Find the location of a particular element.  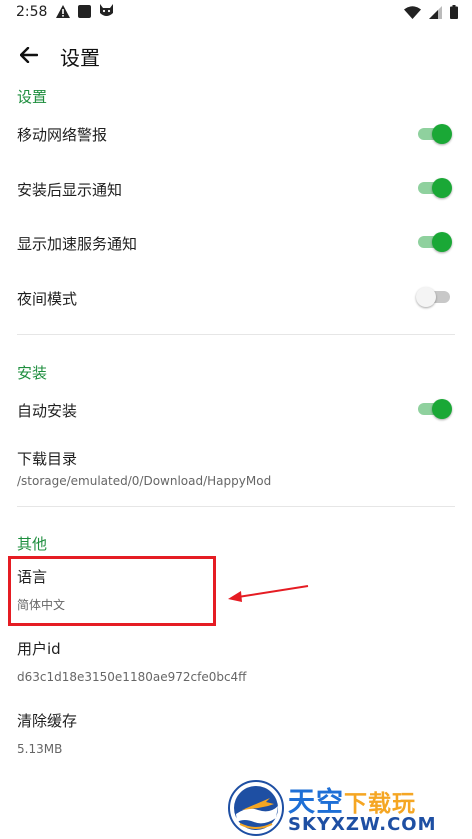

install-notification-row: 安装后显示通知 is located at coordinates (236, 188).